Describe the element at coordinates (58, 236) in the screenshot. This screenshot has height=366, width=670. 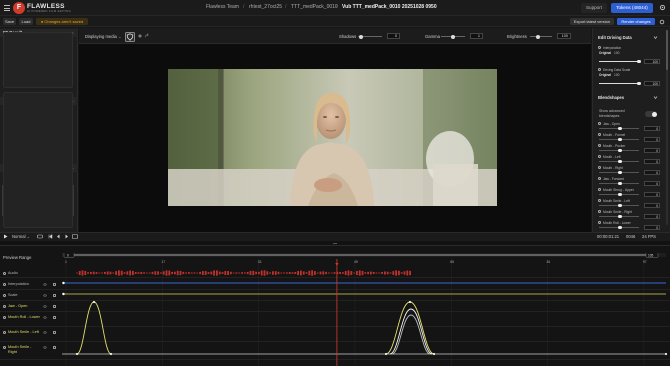
I see `frame-back-icon` at that location.